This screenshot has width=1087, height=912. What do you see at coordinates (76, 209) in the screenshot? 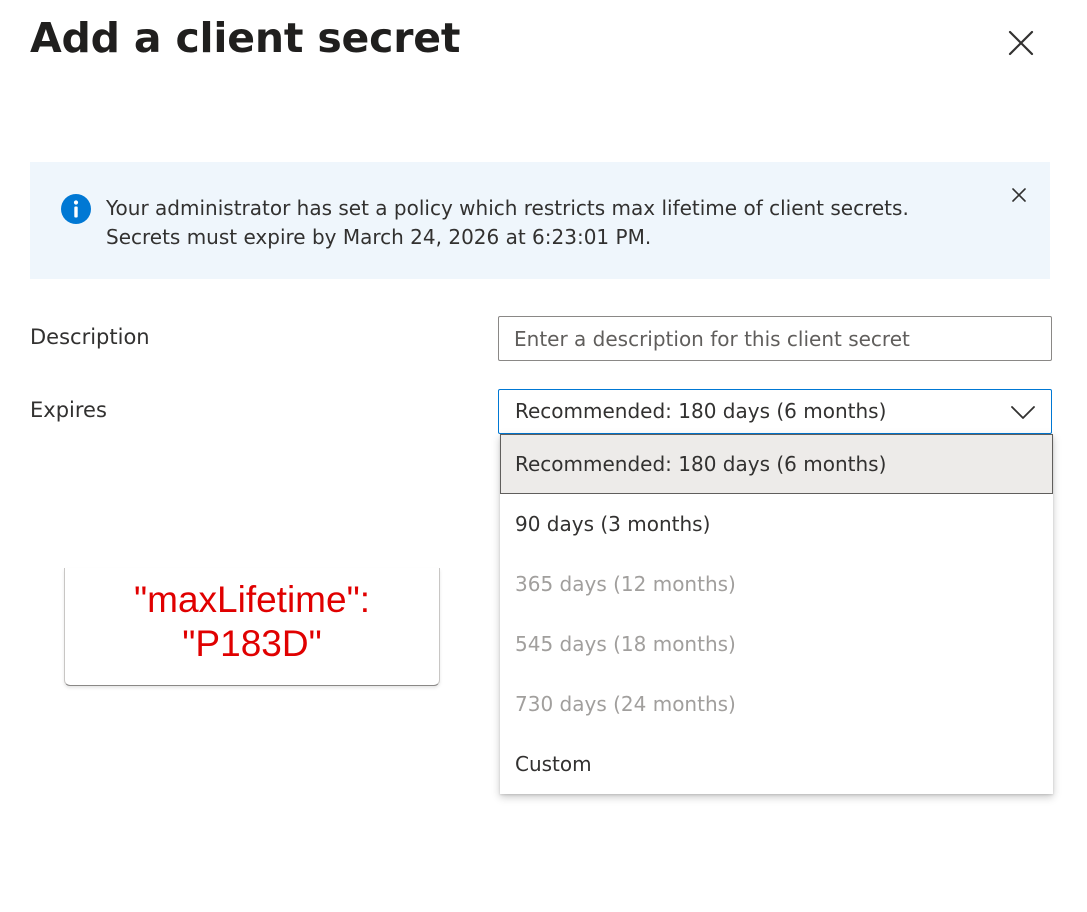
I see `info-icon` at bounding box center [76, 209].